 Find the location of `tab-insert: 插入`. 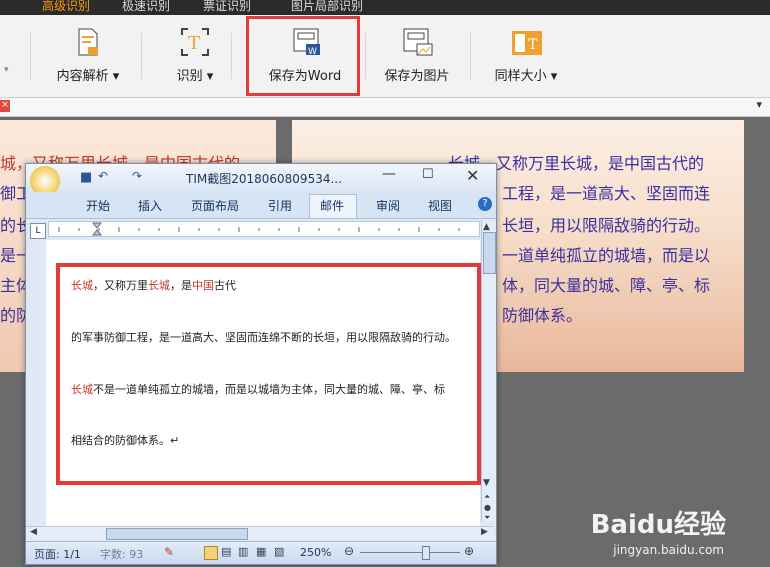

tab-insert: 插入 is located at coordinates (150, 205).